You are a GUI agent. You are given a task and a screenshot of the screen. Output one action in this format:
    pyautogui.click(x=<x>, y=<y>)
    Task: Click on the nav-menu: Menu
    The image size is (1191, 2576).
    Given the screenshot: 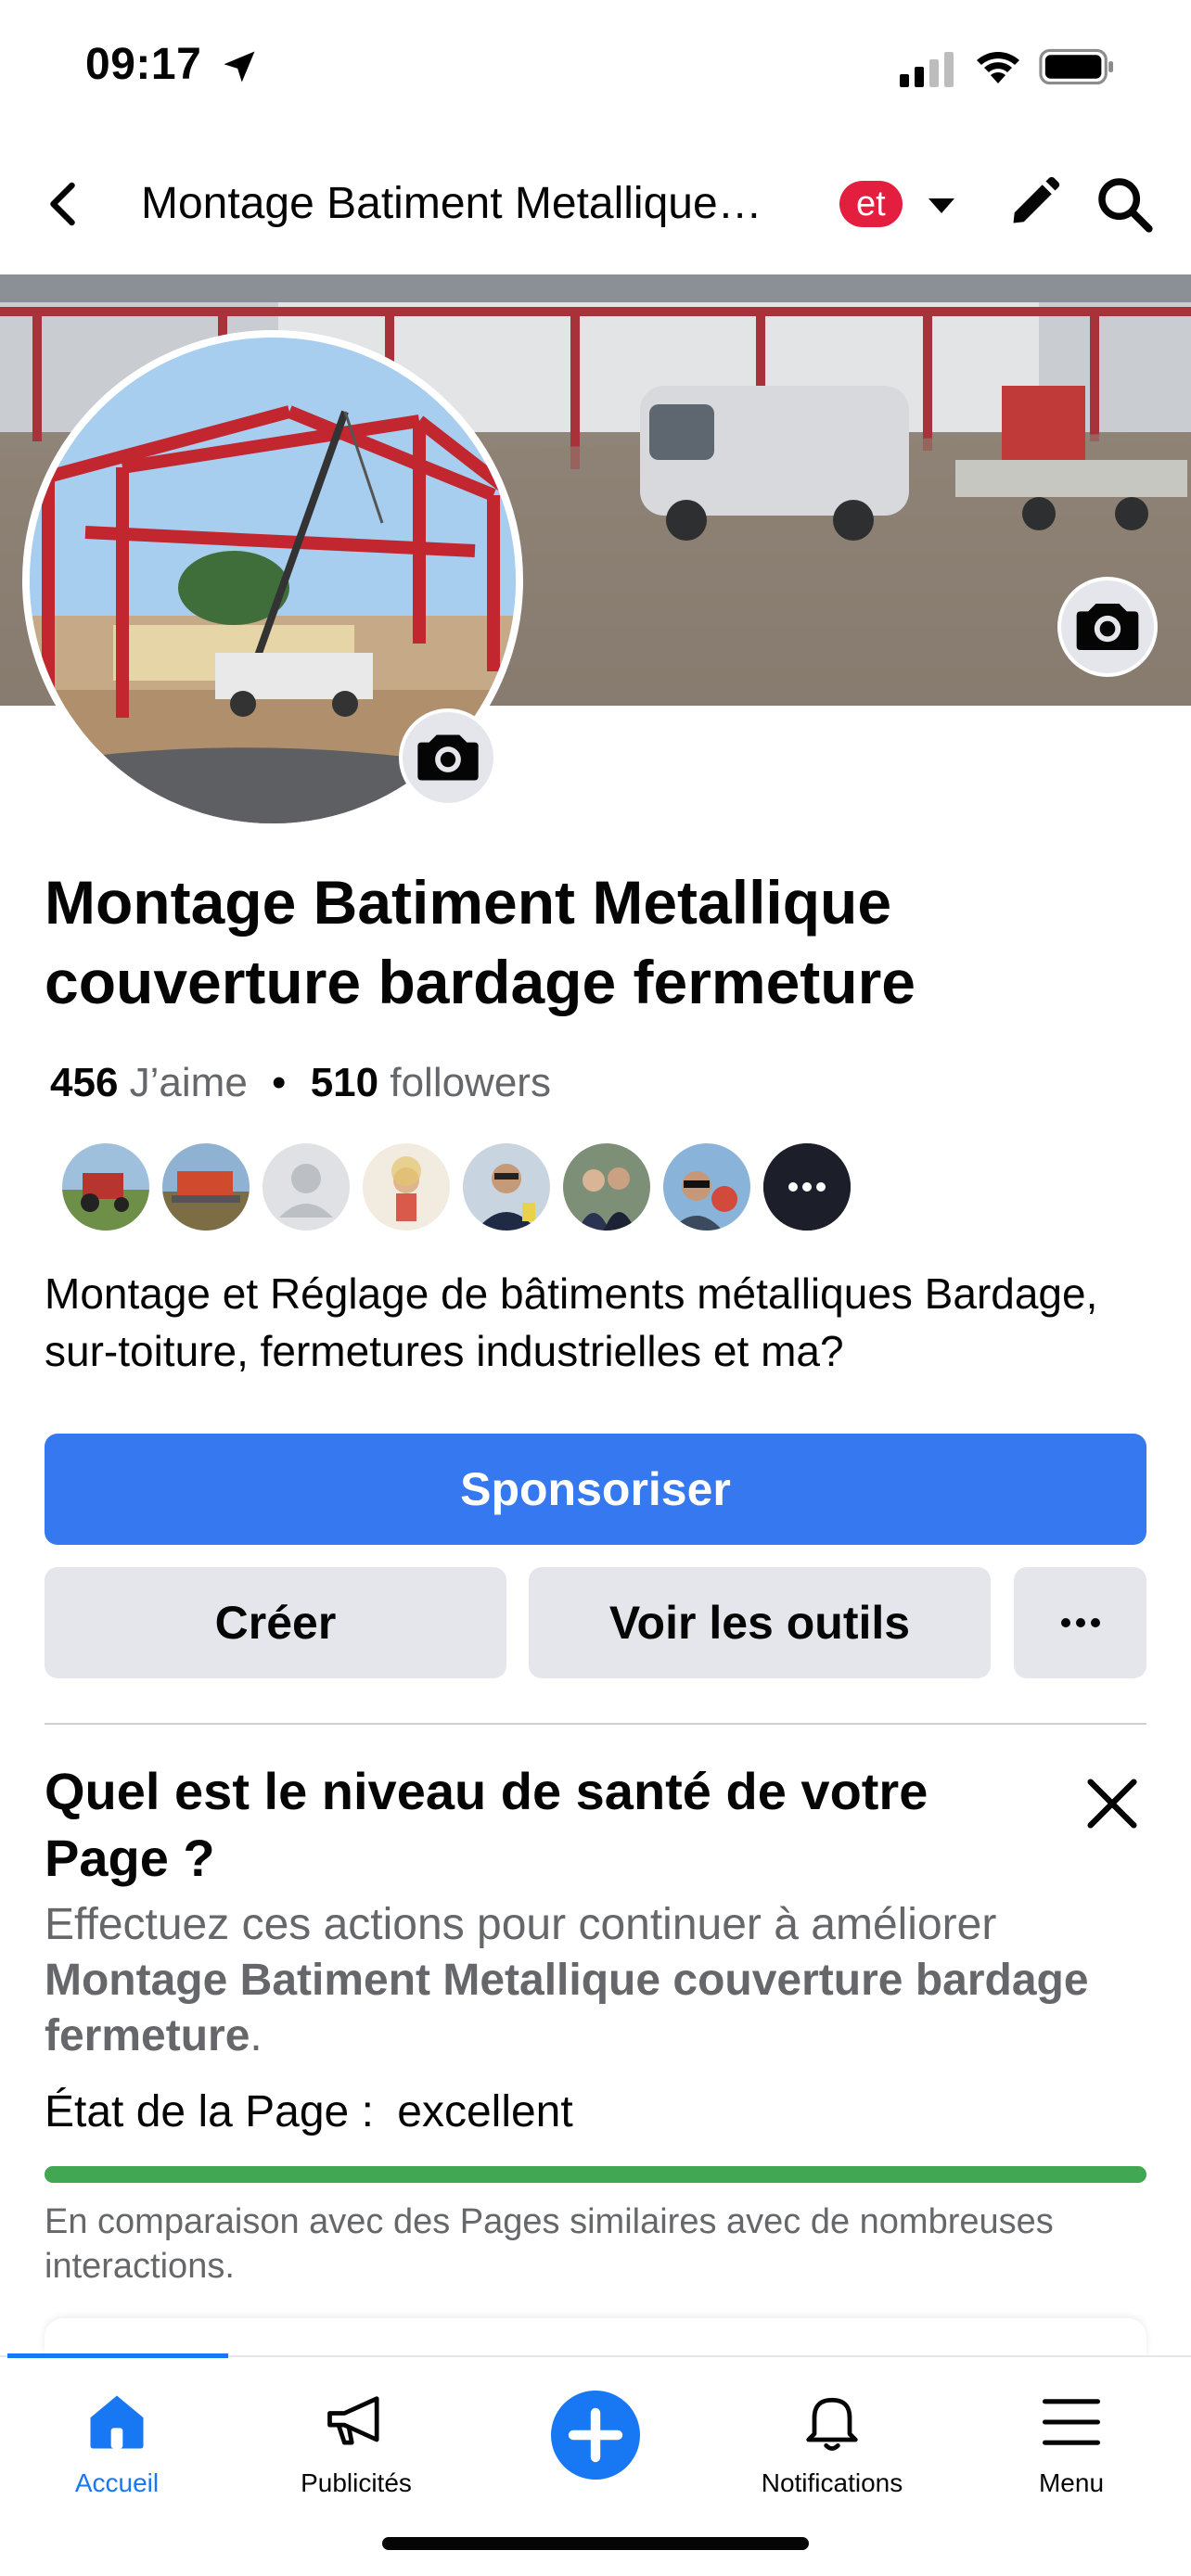 What is the action you would take?
    pyautogui.click(x=1071, y=2436)
    